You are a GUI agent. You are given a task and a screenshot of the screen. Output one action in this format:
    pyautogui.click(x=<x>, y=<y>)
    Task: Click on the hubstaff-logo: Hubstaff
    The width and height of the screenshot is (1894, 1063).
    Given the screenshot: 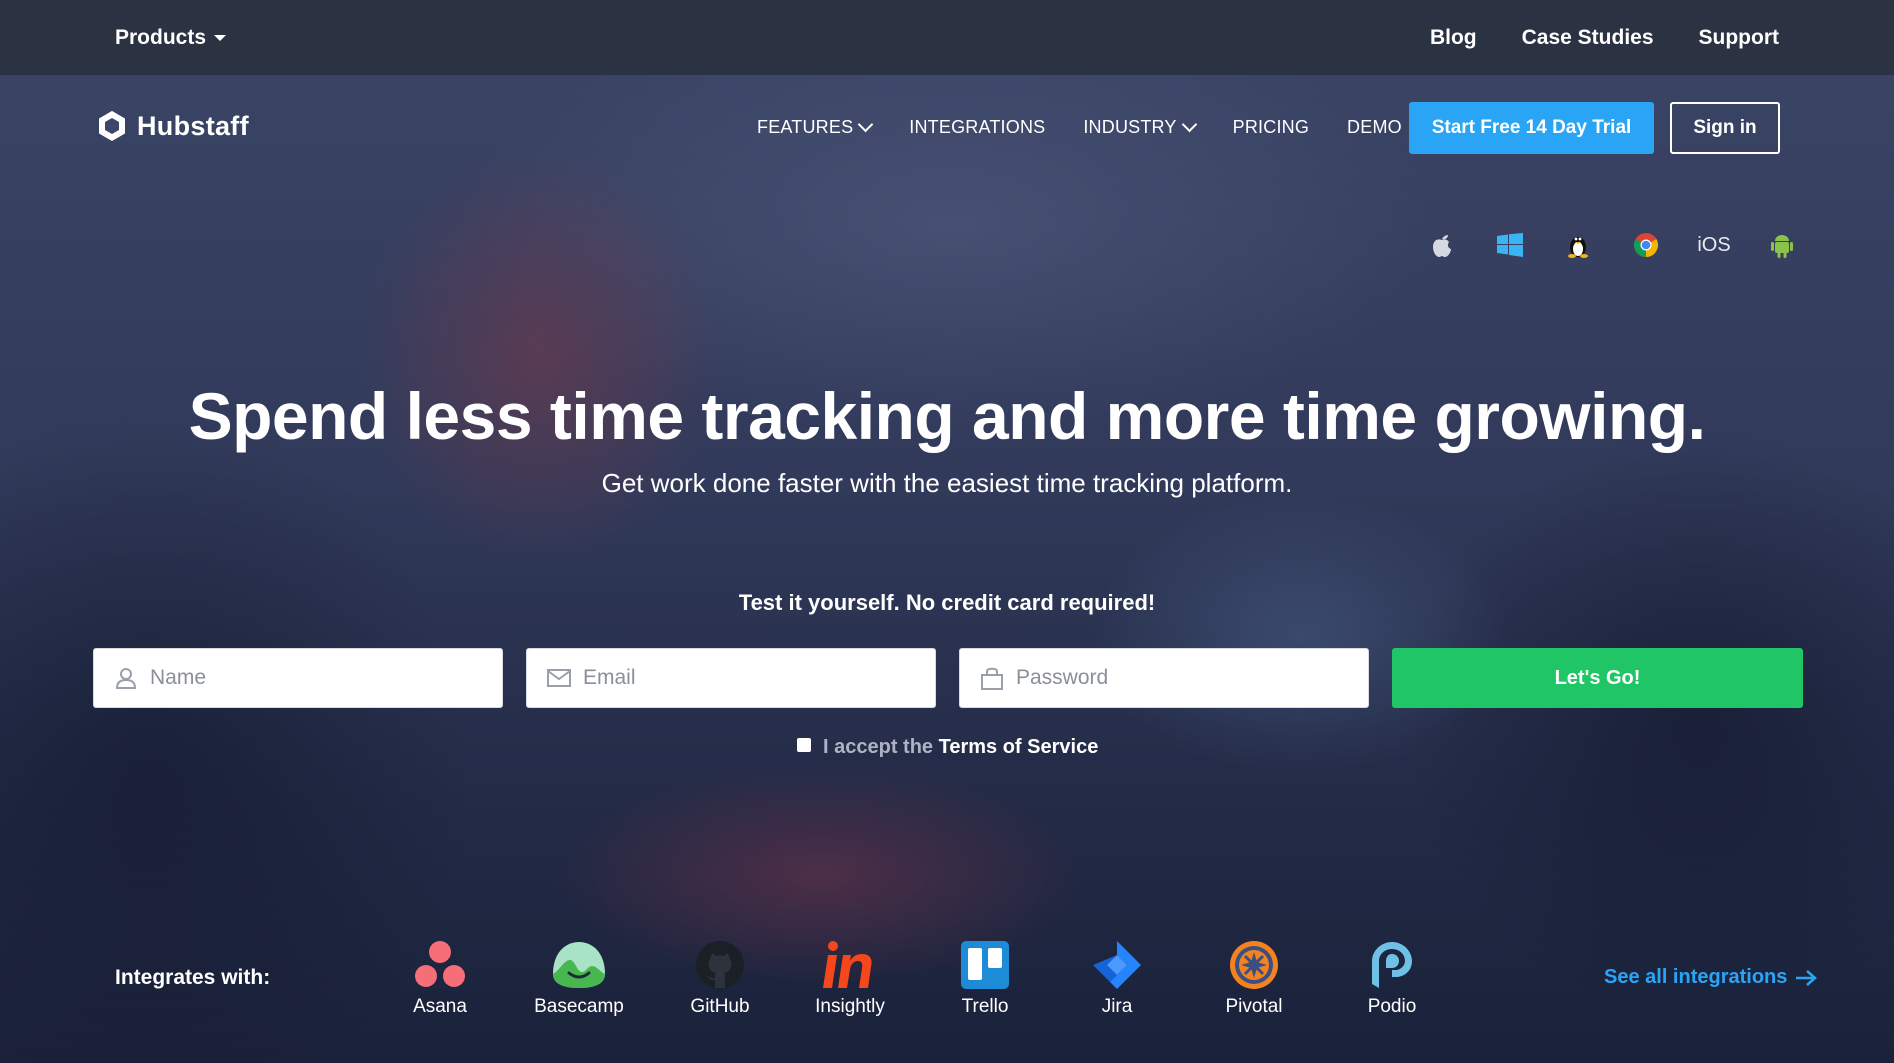 What is the action you would take?
    pyautogui.click(x=172, y=126)
    